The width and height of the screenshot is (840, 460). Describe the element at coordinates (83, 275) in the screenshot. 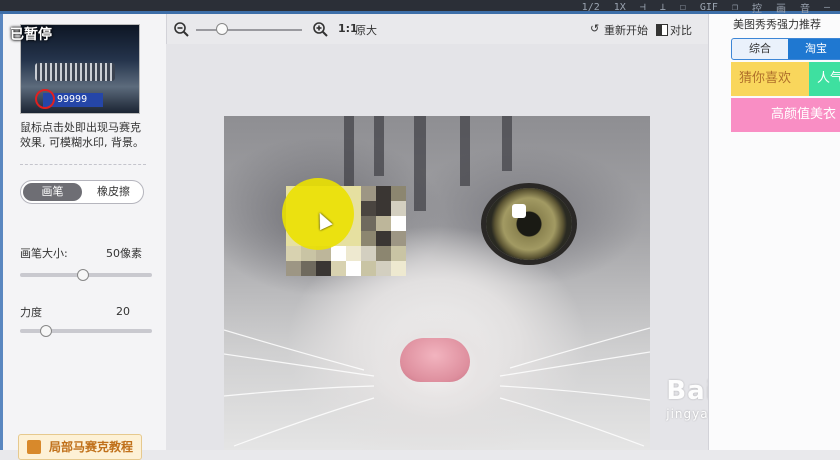

I see `brush-size-handle` at that location.